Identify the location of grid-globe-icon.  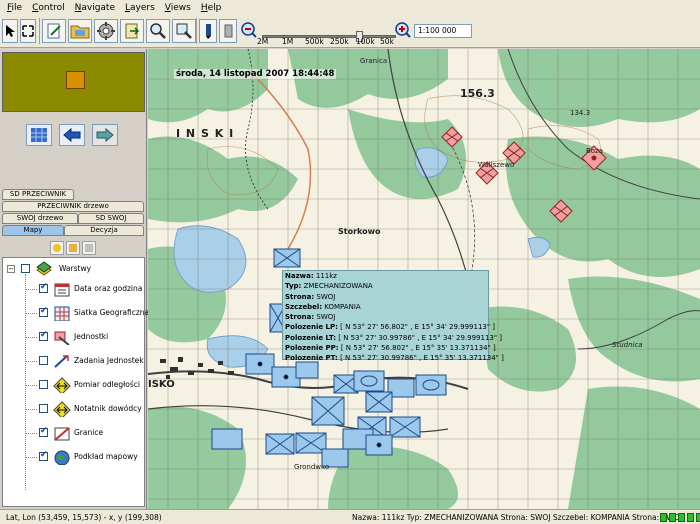
(39, 135).